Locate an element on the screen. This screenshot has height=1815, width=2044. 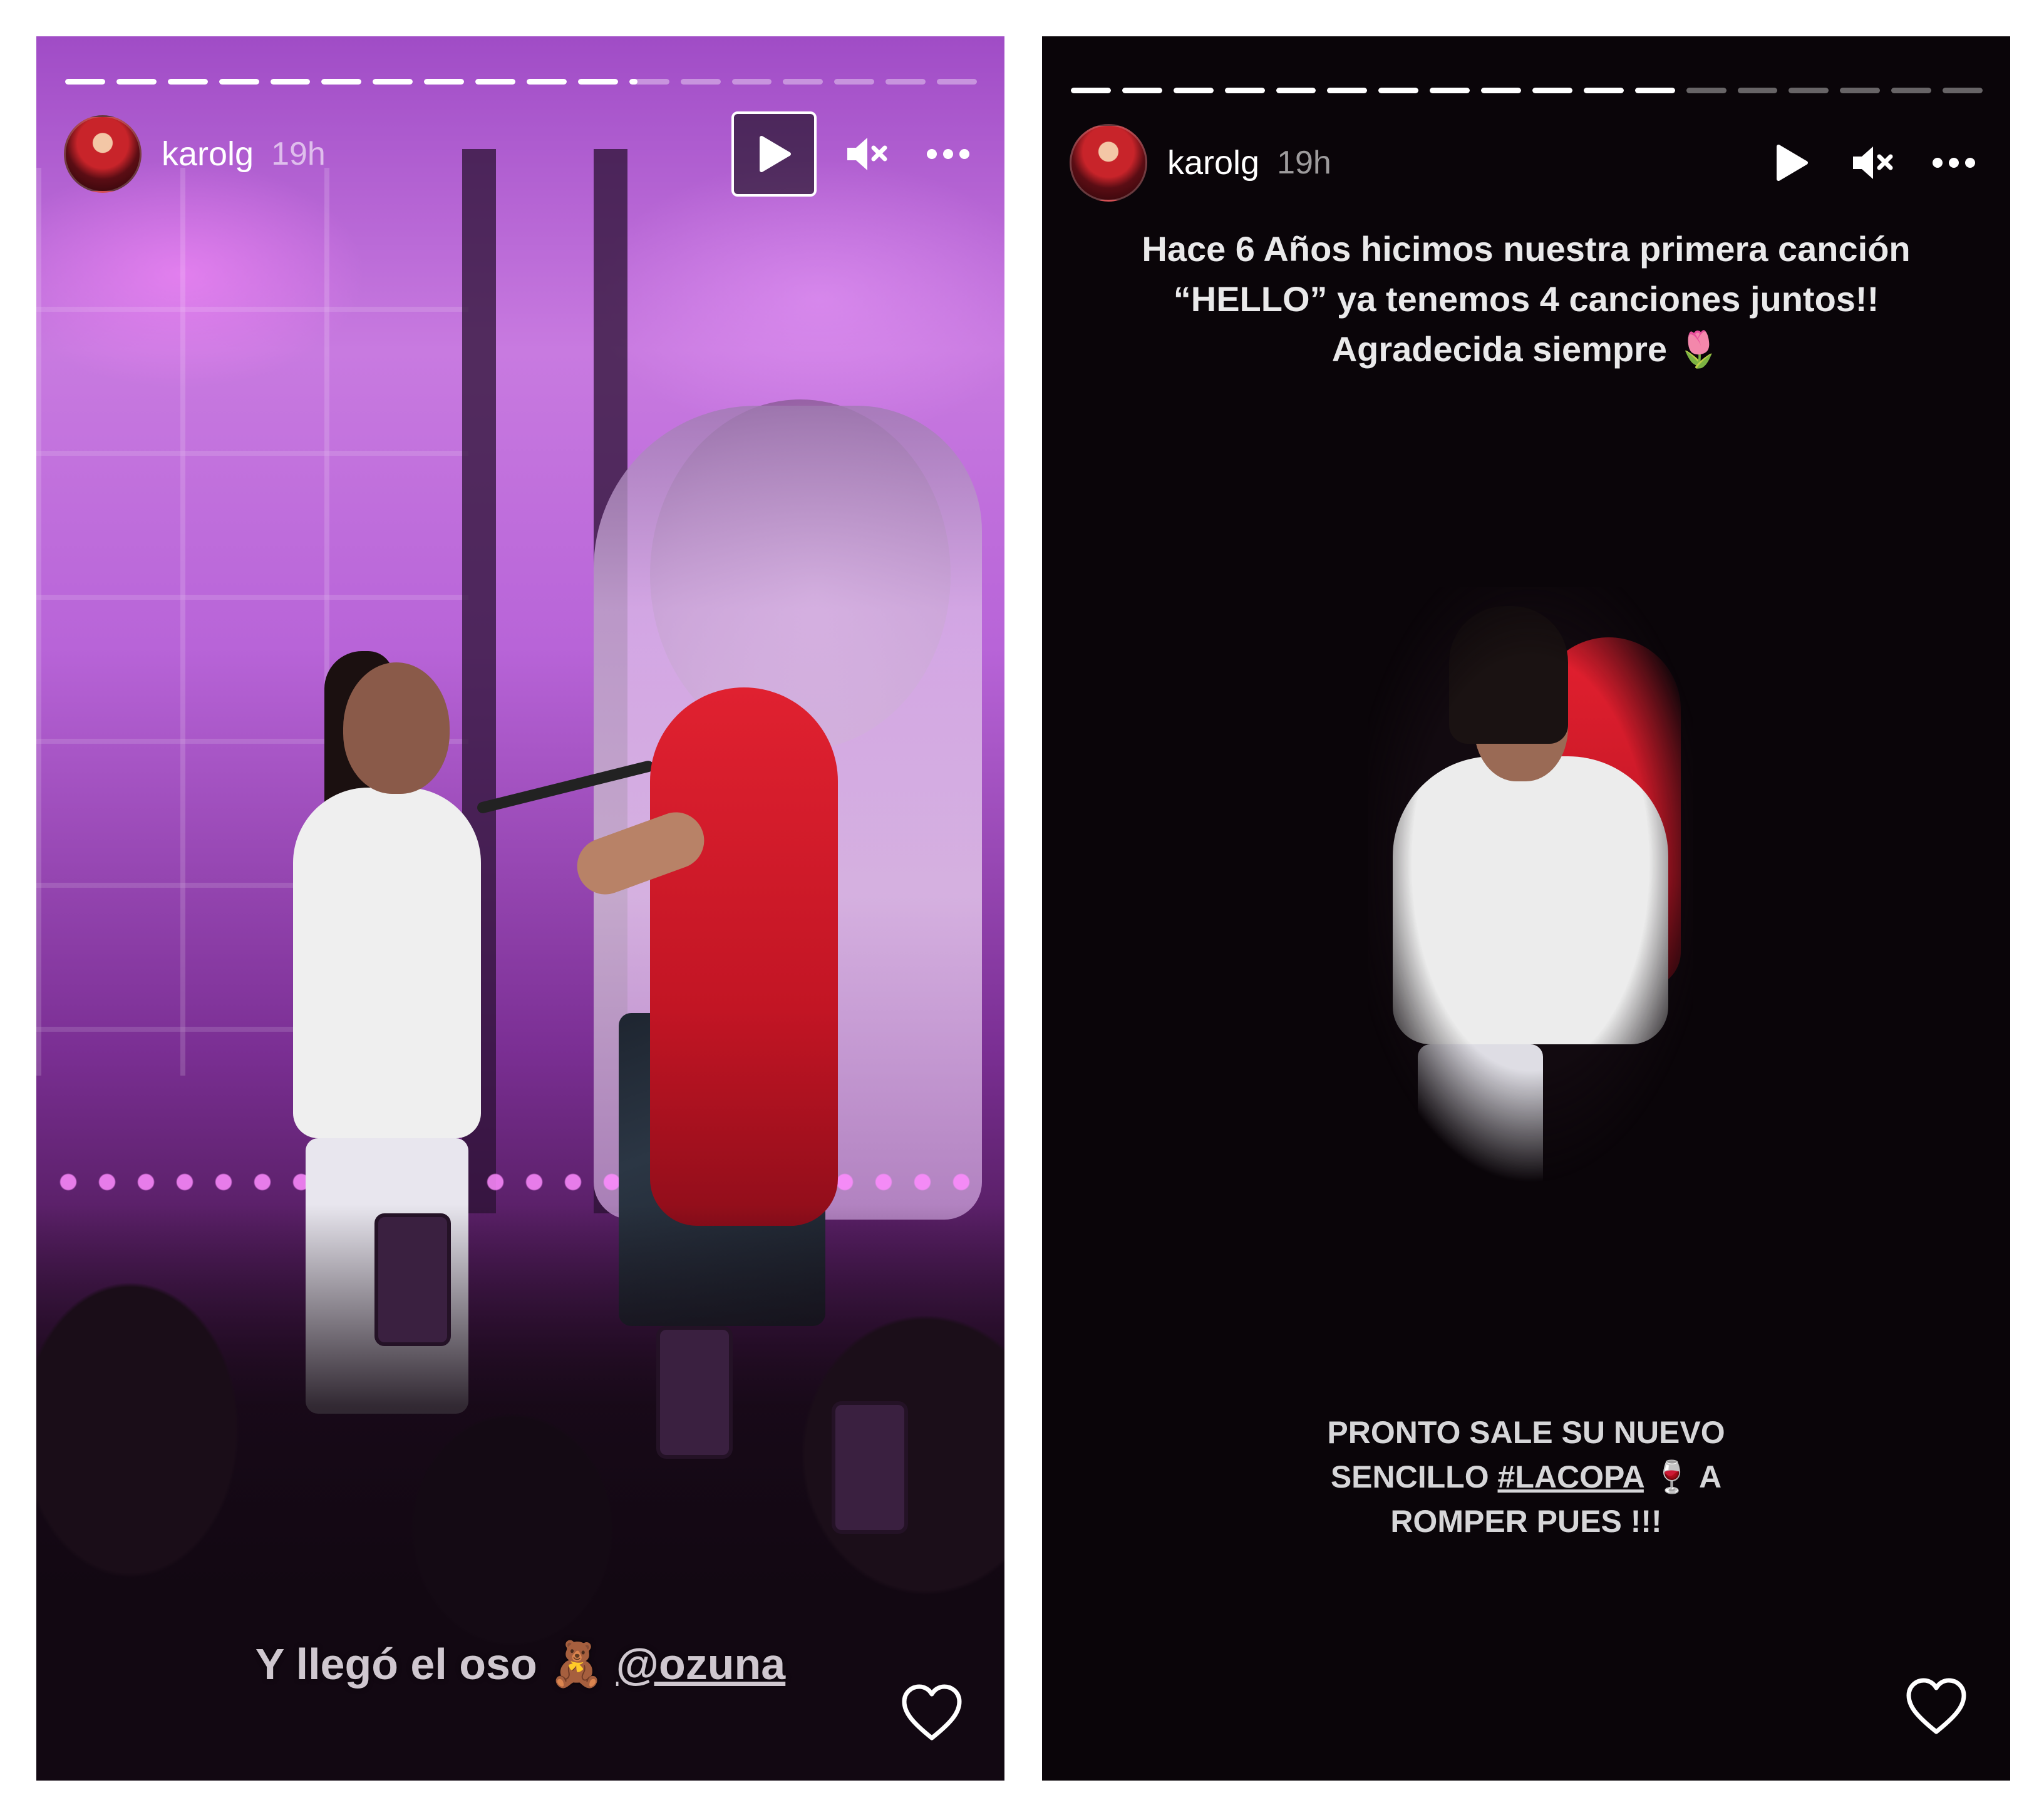
story-caption: Y llegó el oso 🧸 @ozuna is located at coordinates (520, 1664).